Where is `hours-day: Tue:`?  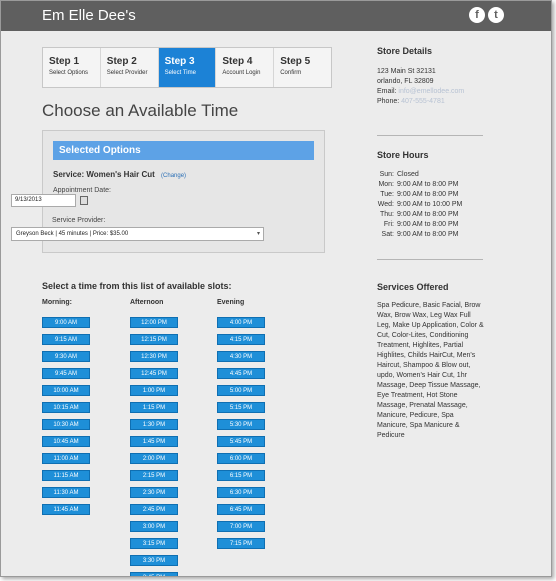 hours-day: Tue: is located at coordinates (387, 194).